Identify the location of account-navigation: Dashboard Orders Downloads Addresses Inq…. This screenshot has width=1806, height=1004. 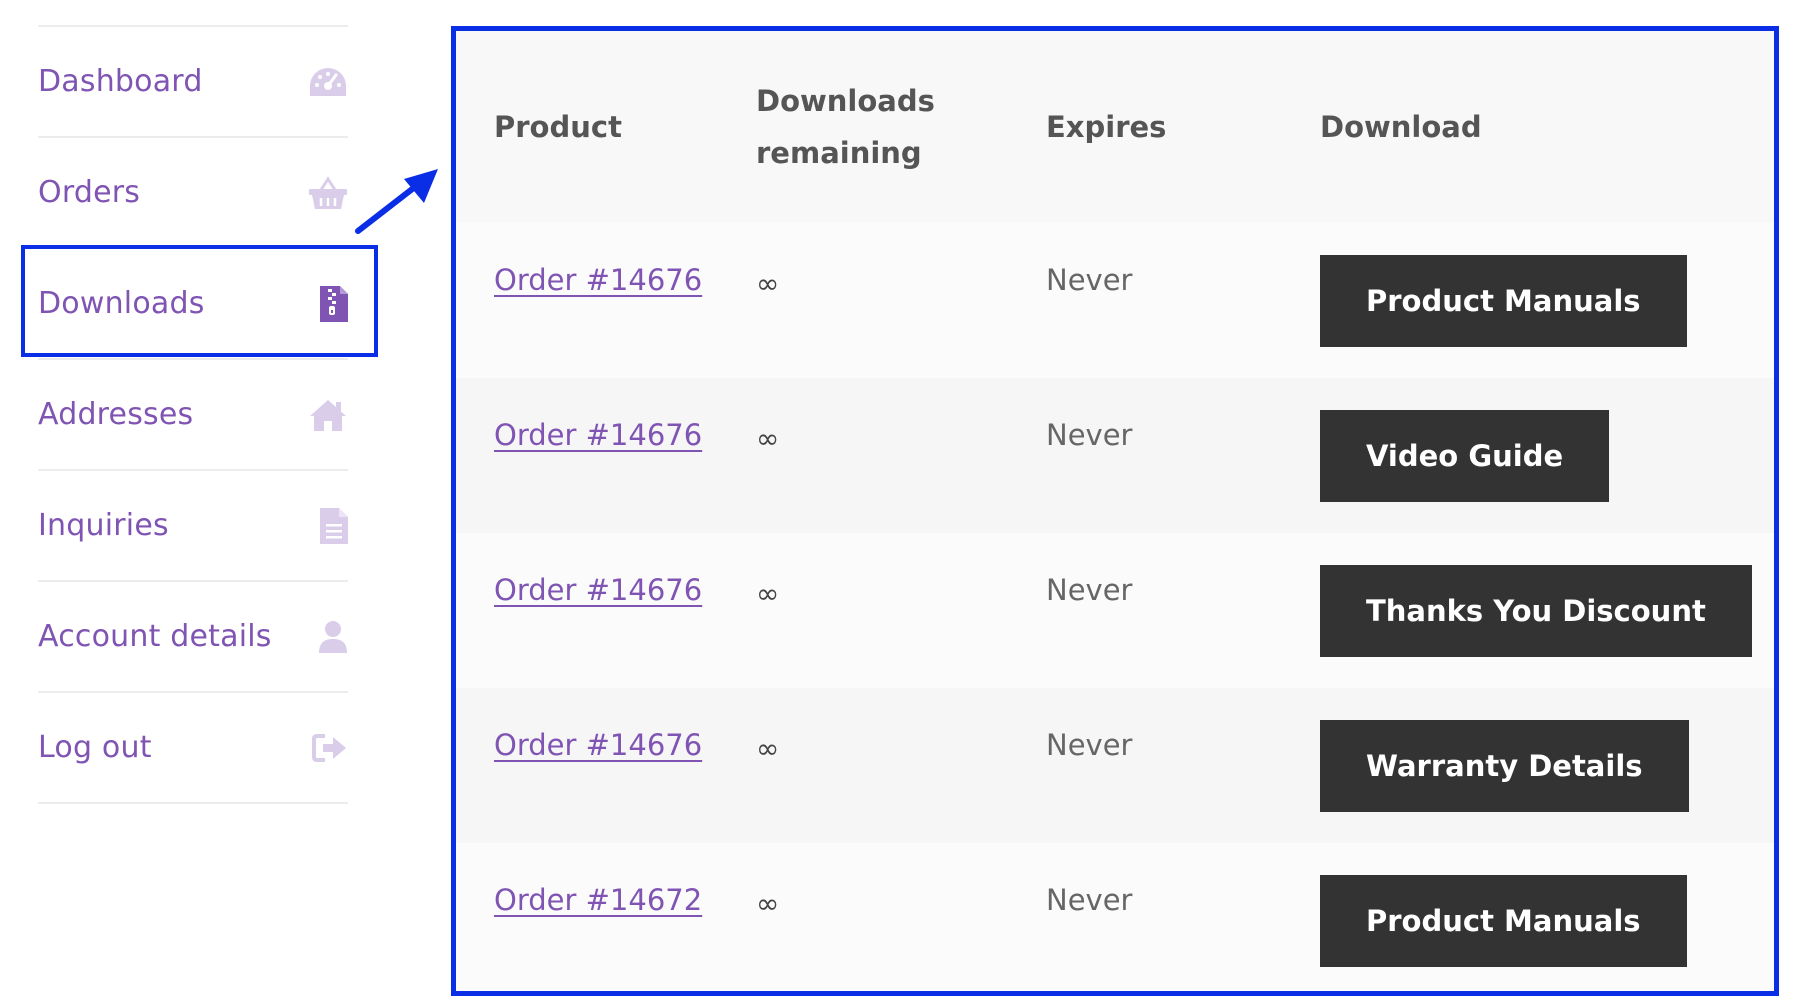
(193, 414).